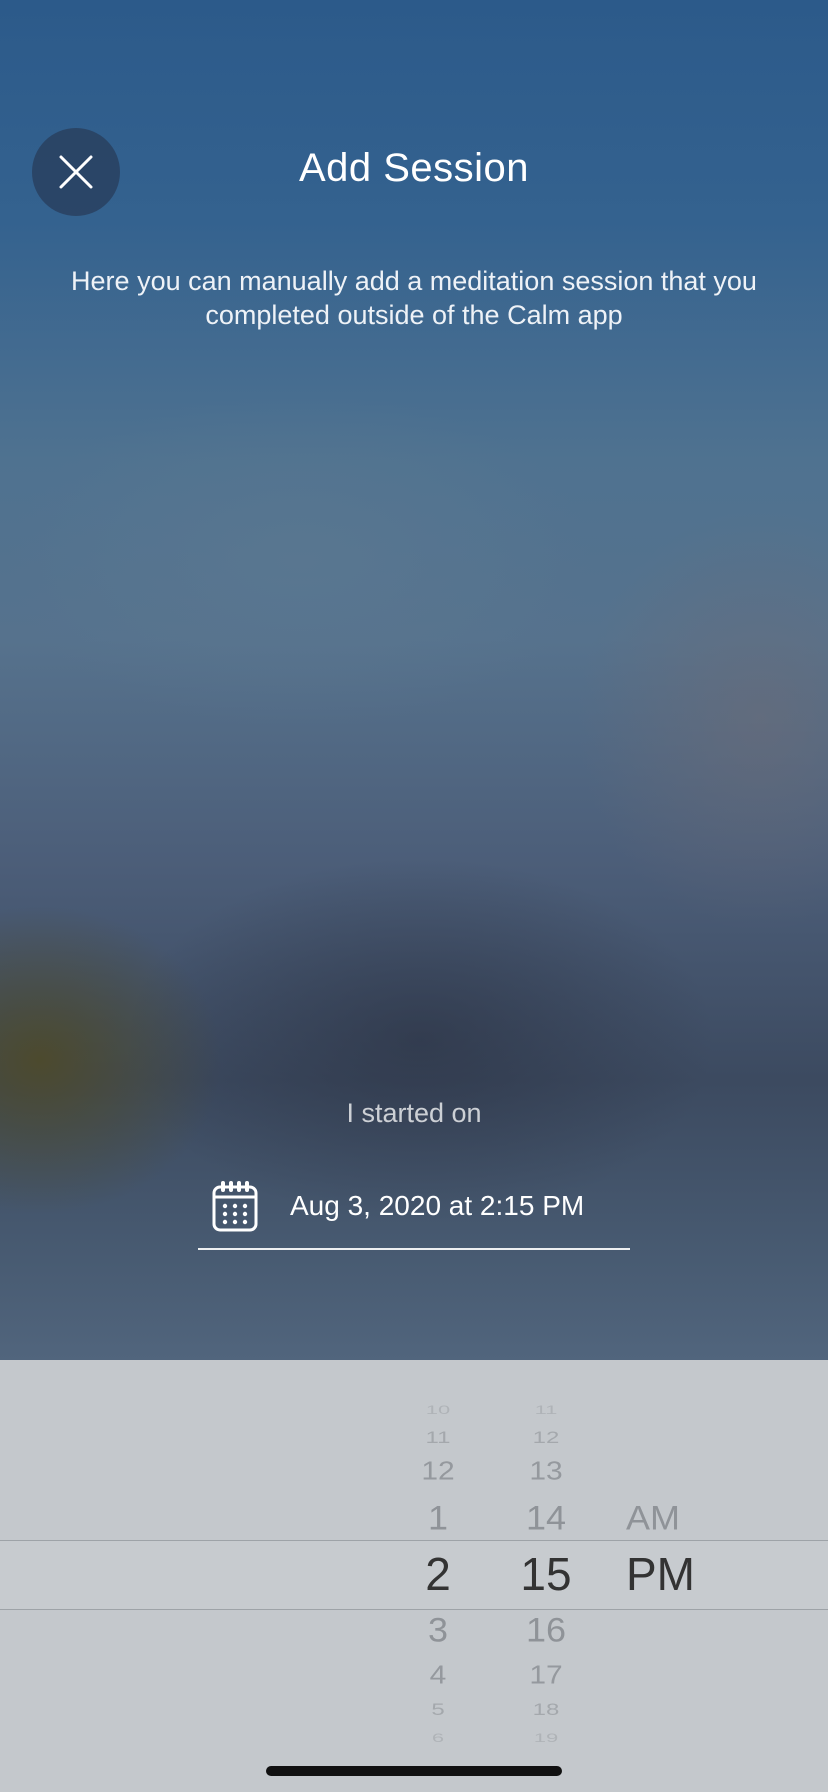 The height and width of the screenshot is (1792, 828). I want to click on picker-ampm-option: AM, so click(653, 1518).